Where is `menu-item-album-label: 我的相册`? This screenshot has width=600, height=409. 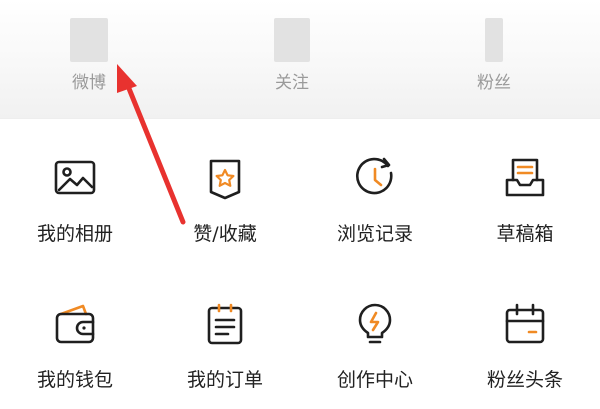 menu-item-album-label: 我的相册 is located at coordinates (74, 234).